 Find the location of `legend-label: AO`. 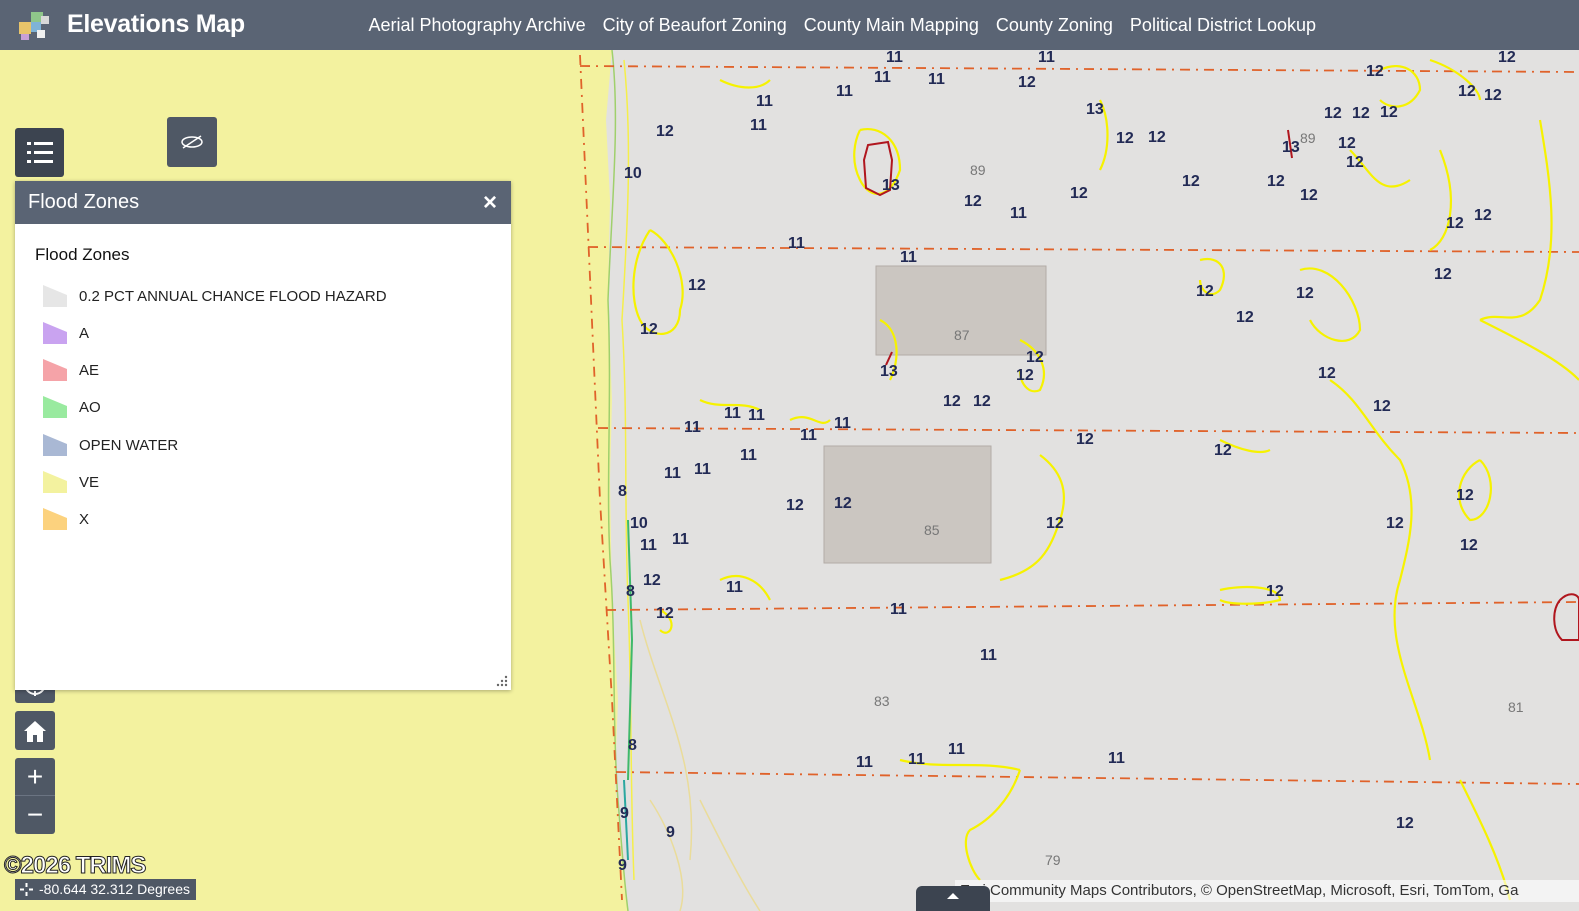

legend-label: AO is located at coordinates (90, 407).